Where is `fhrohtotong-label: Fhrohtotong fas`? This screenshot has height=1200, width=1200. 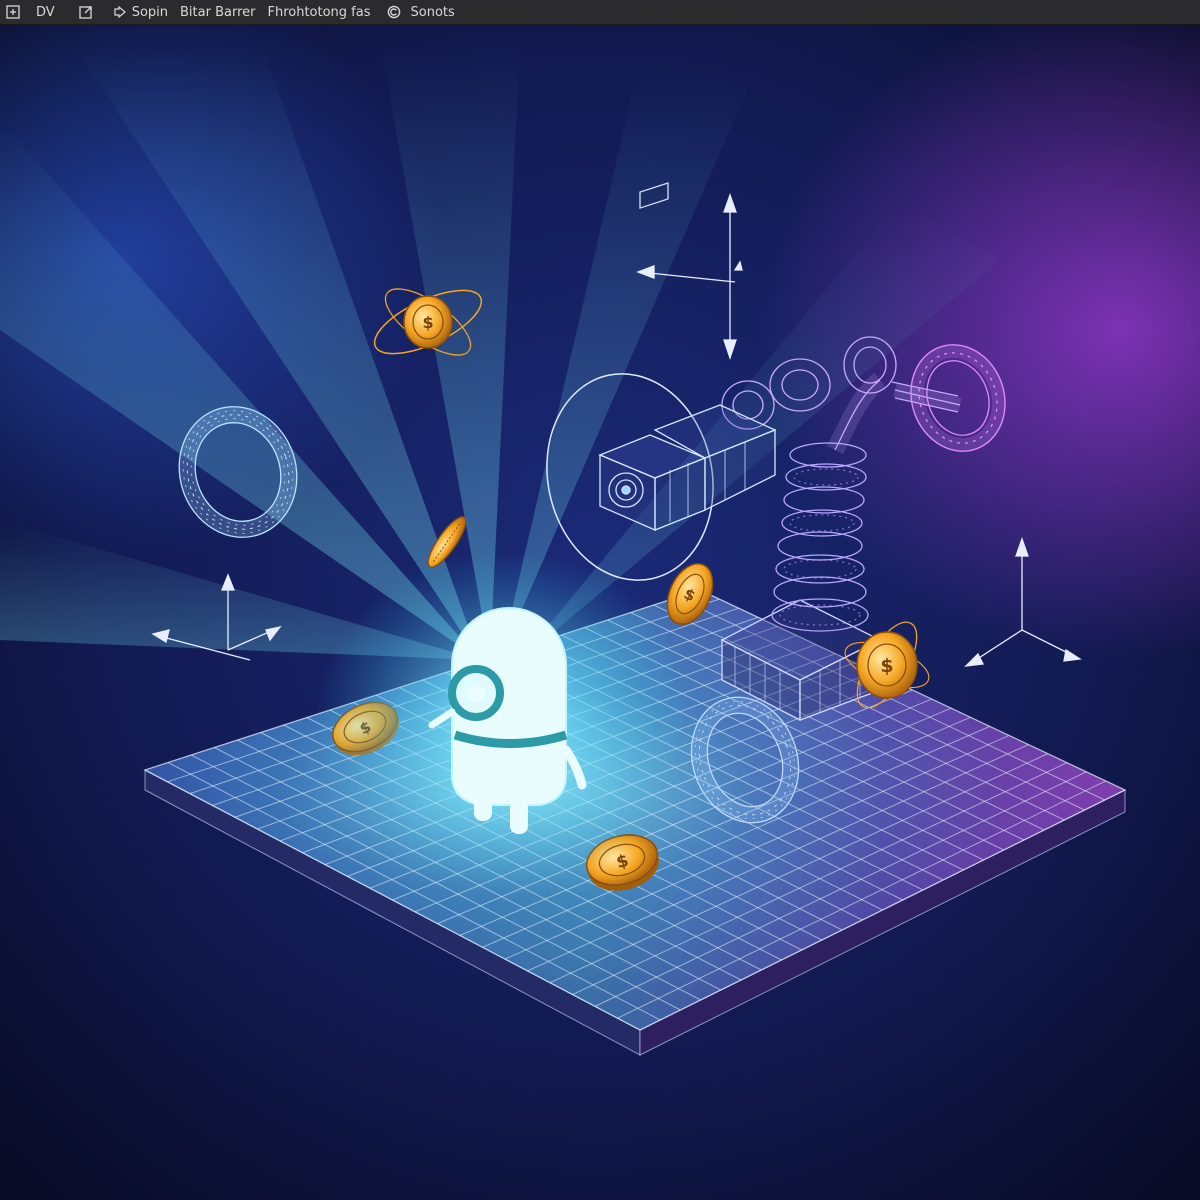 fhrohtotong-label: Fhrohtotong fas is located at coordinates (319, 12).